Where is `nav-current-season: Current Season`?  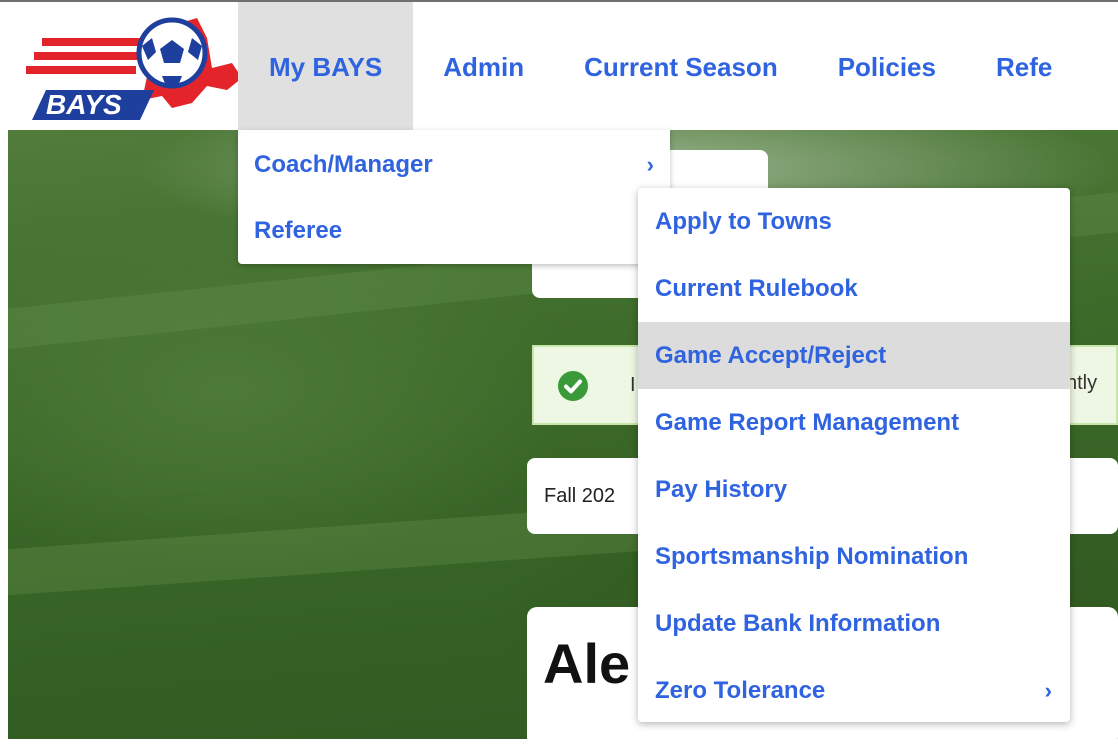
nav-current-season: Current Season is located at coordinates (681, 67).